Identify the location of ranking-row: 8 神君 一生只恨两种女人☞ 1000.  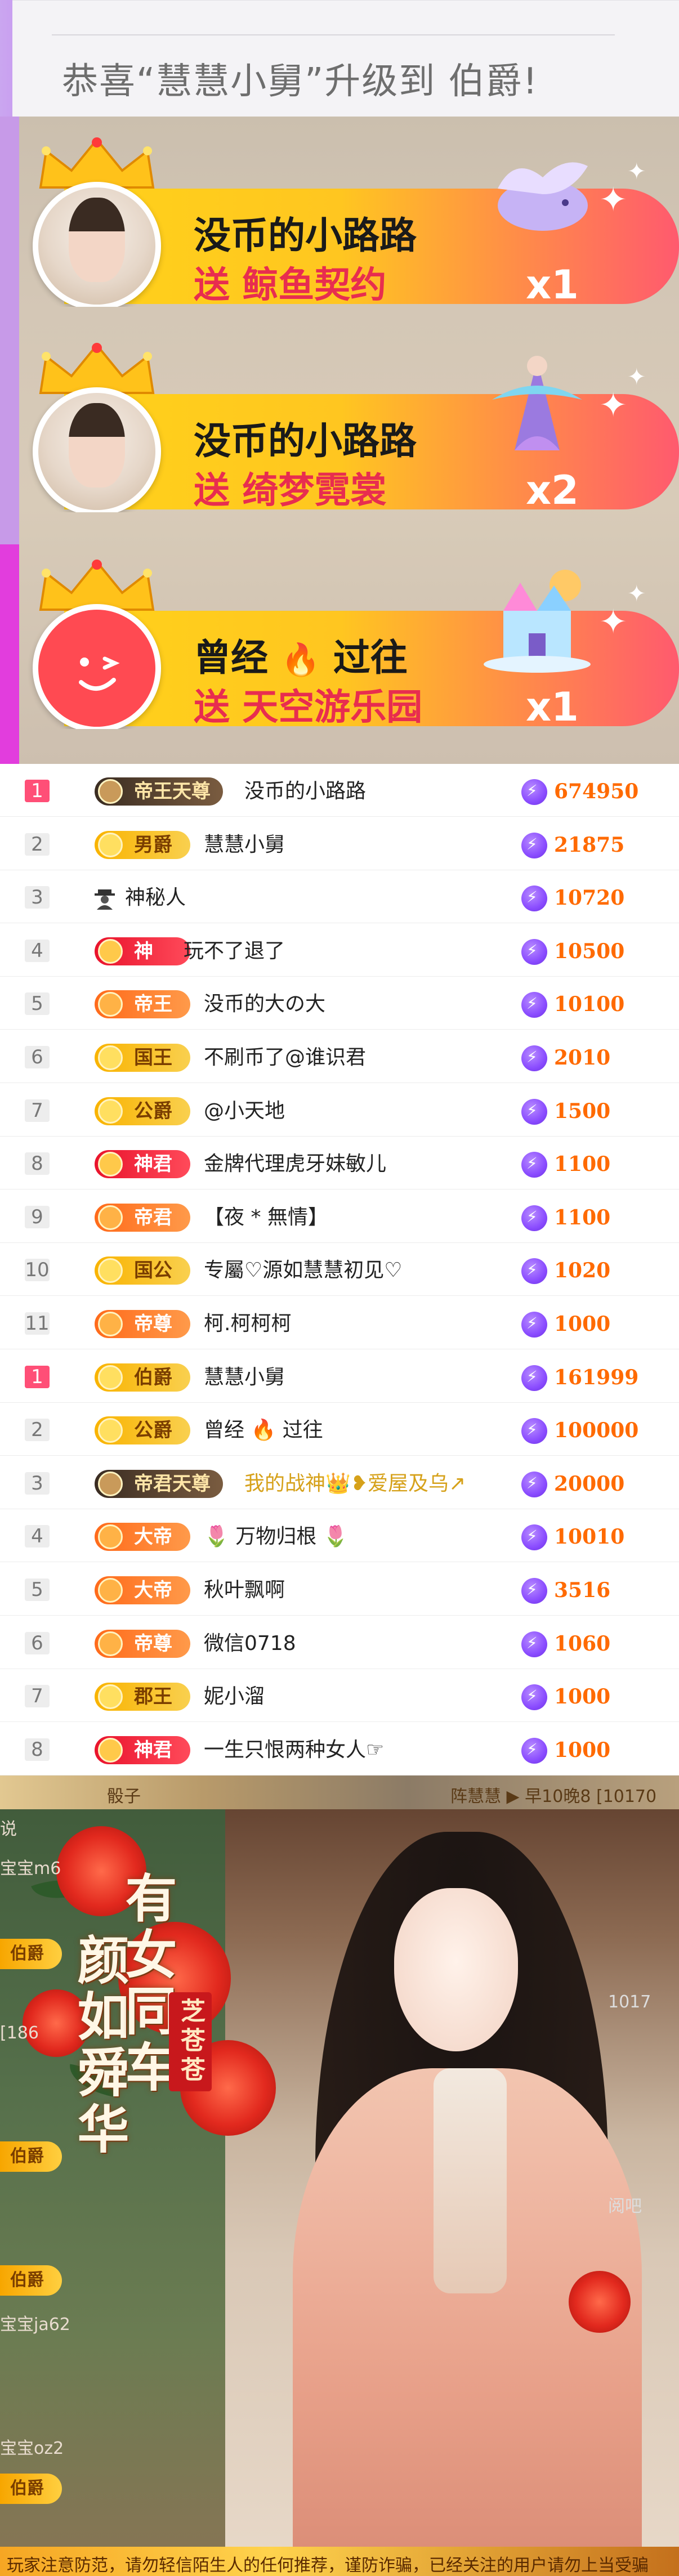
(339, 1749).